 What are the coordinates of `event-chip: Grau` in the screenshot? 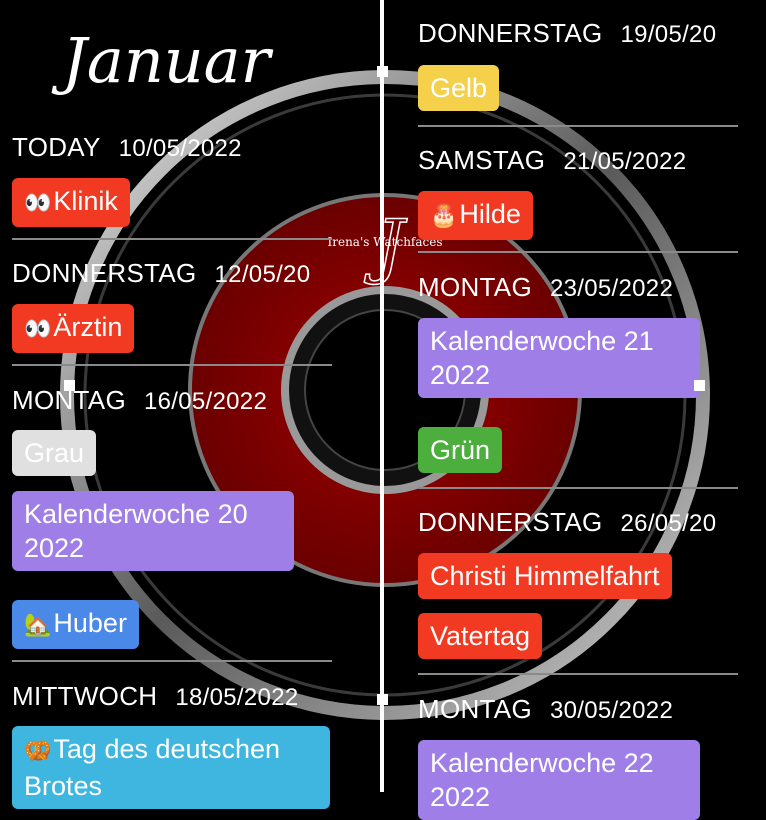 It's located at (54, 453).